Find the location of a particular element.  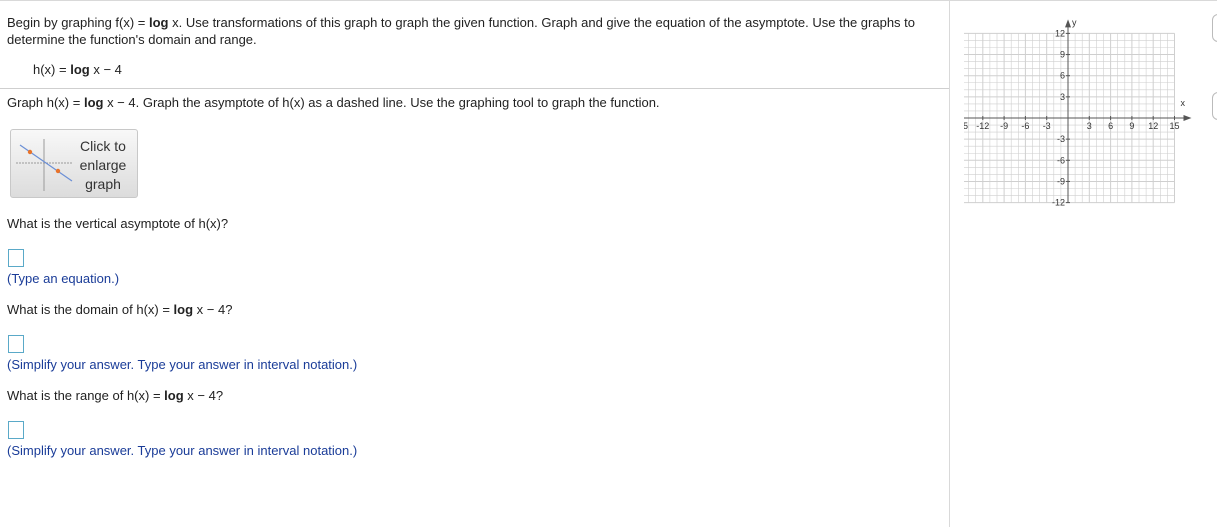

y-tick-label: -12 is located at coordinates (1058, 202).